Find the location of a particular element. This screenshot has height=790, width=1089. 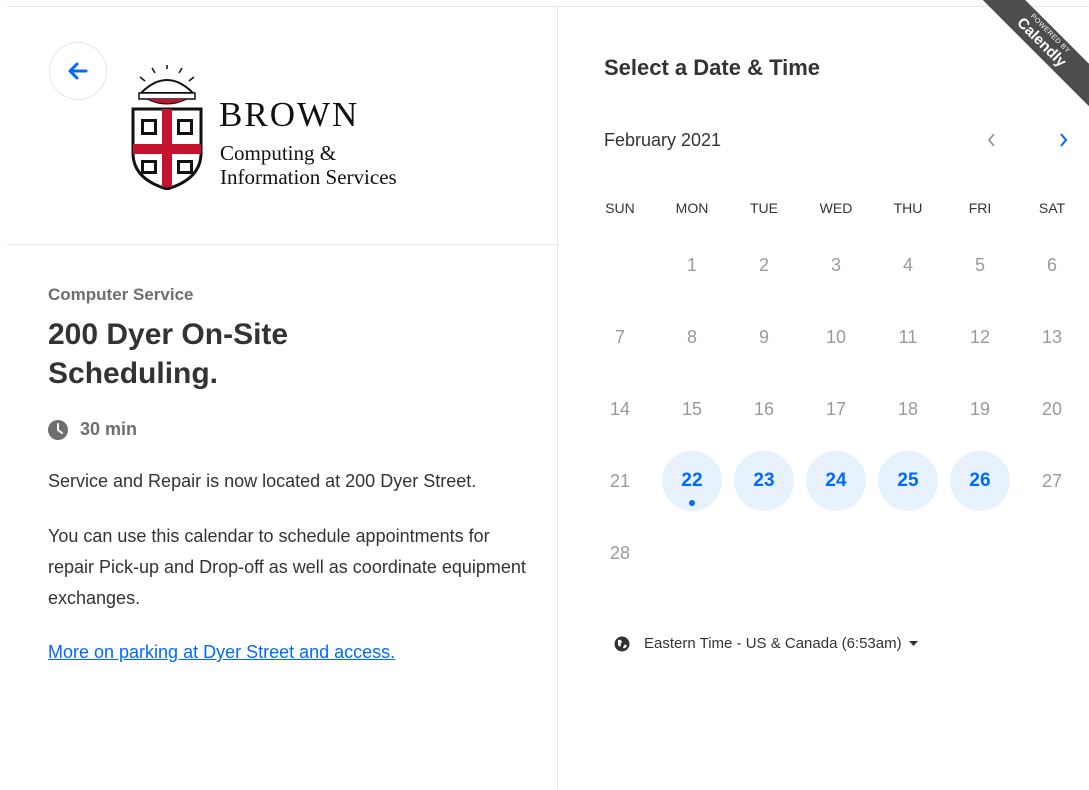

weekday-header: SUN MON TUE WED THU FRI SAT is located at coordinates (836, 208).